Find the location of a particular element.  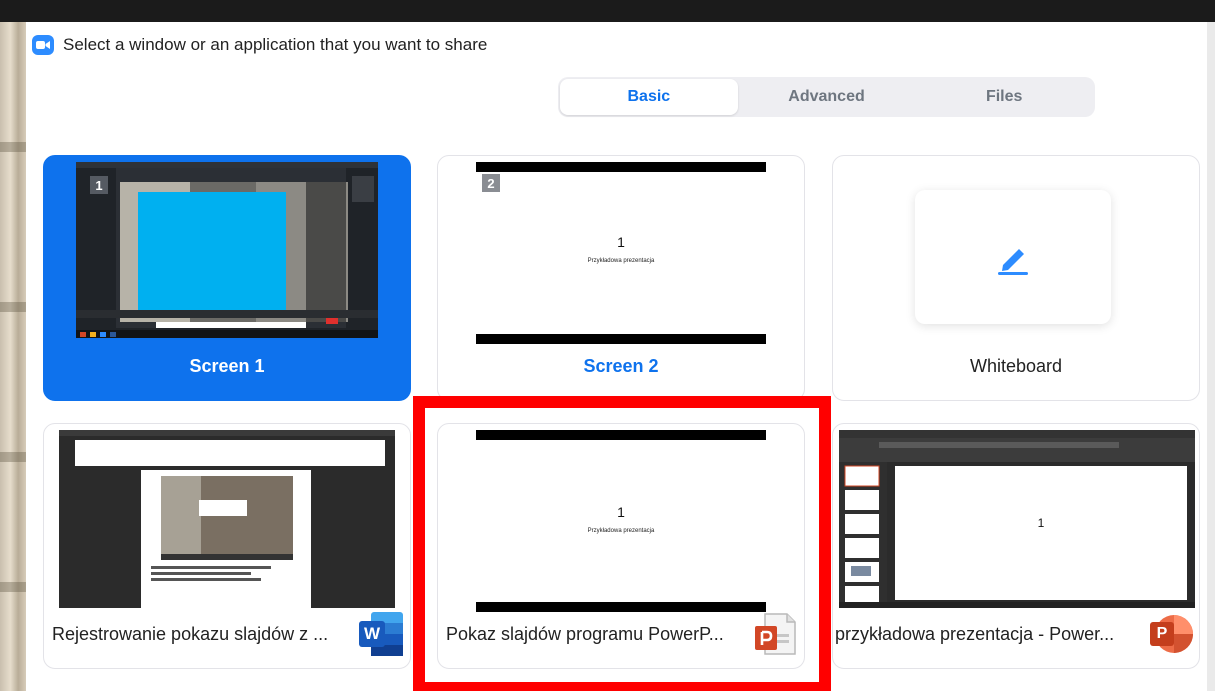

whiteboard-tile is located at coordinates (1013, 257).